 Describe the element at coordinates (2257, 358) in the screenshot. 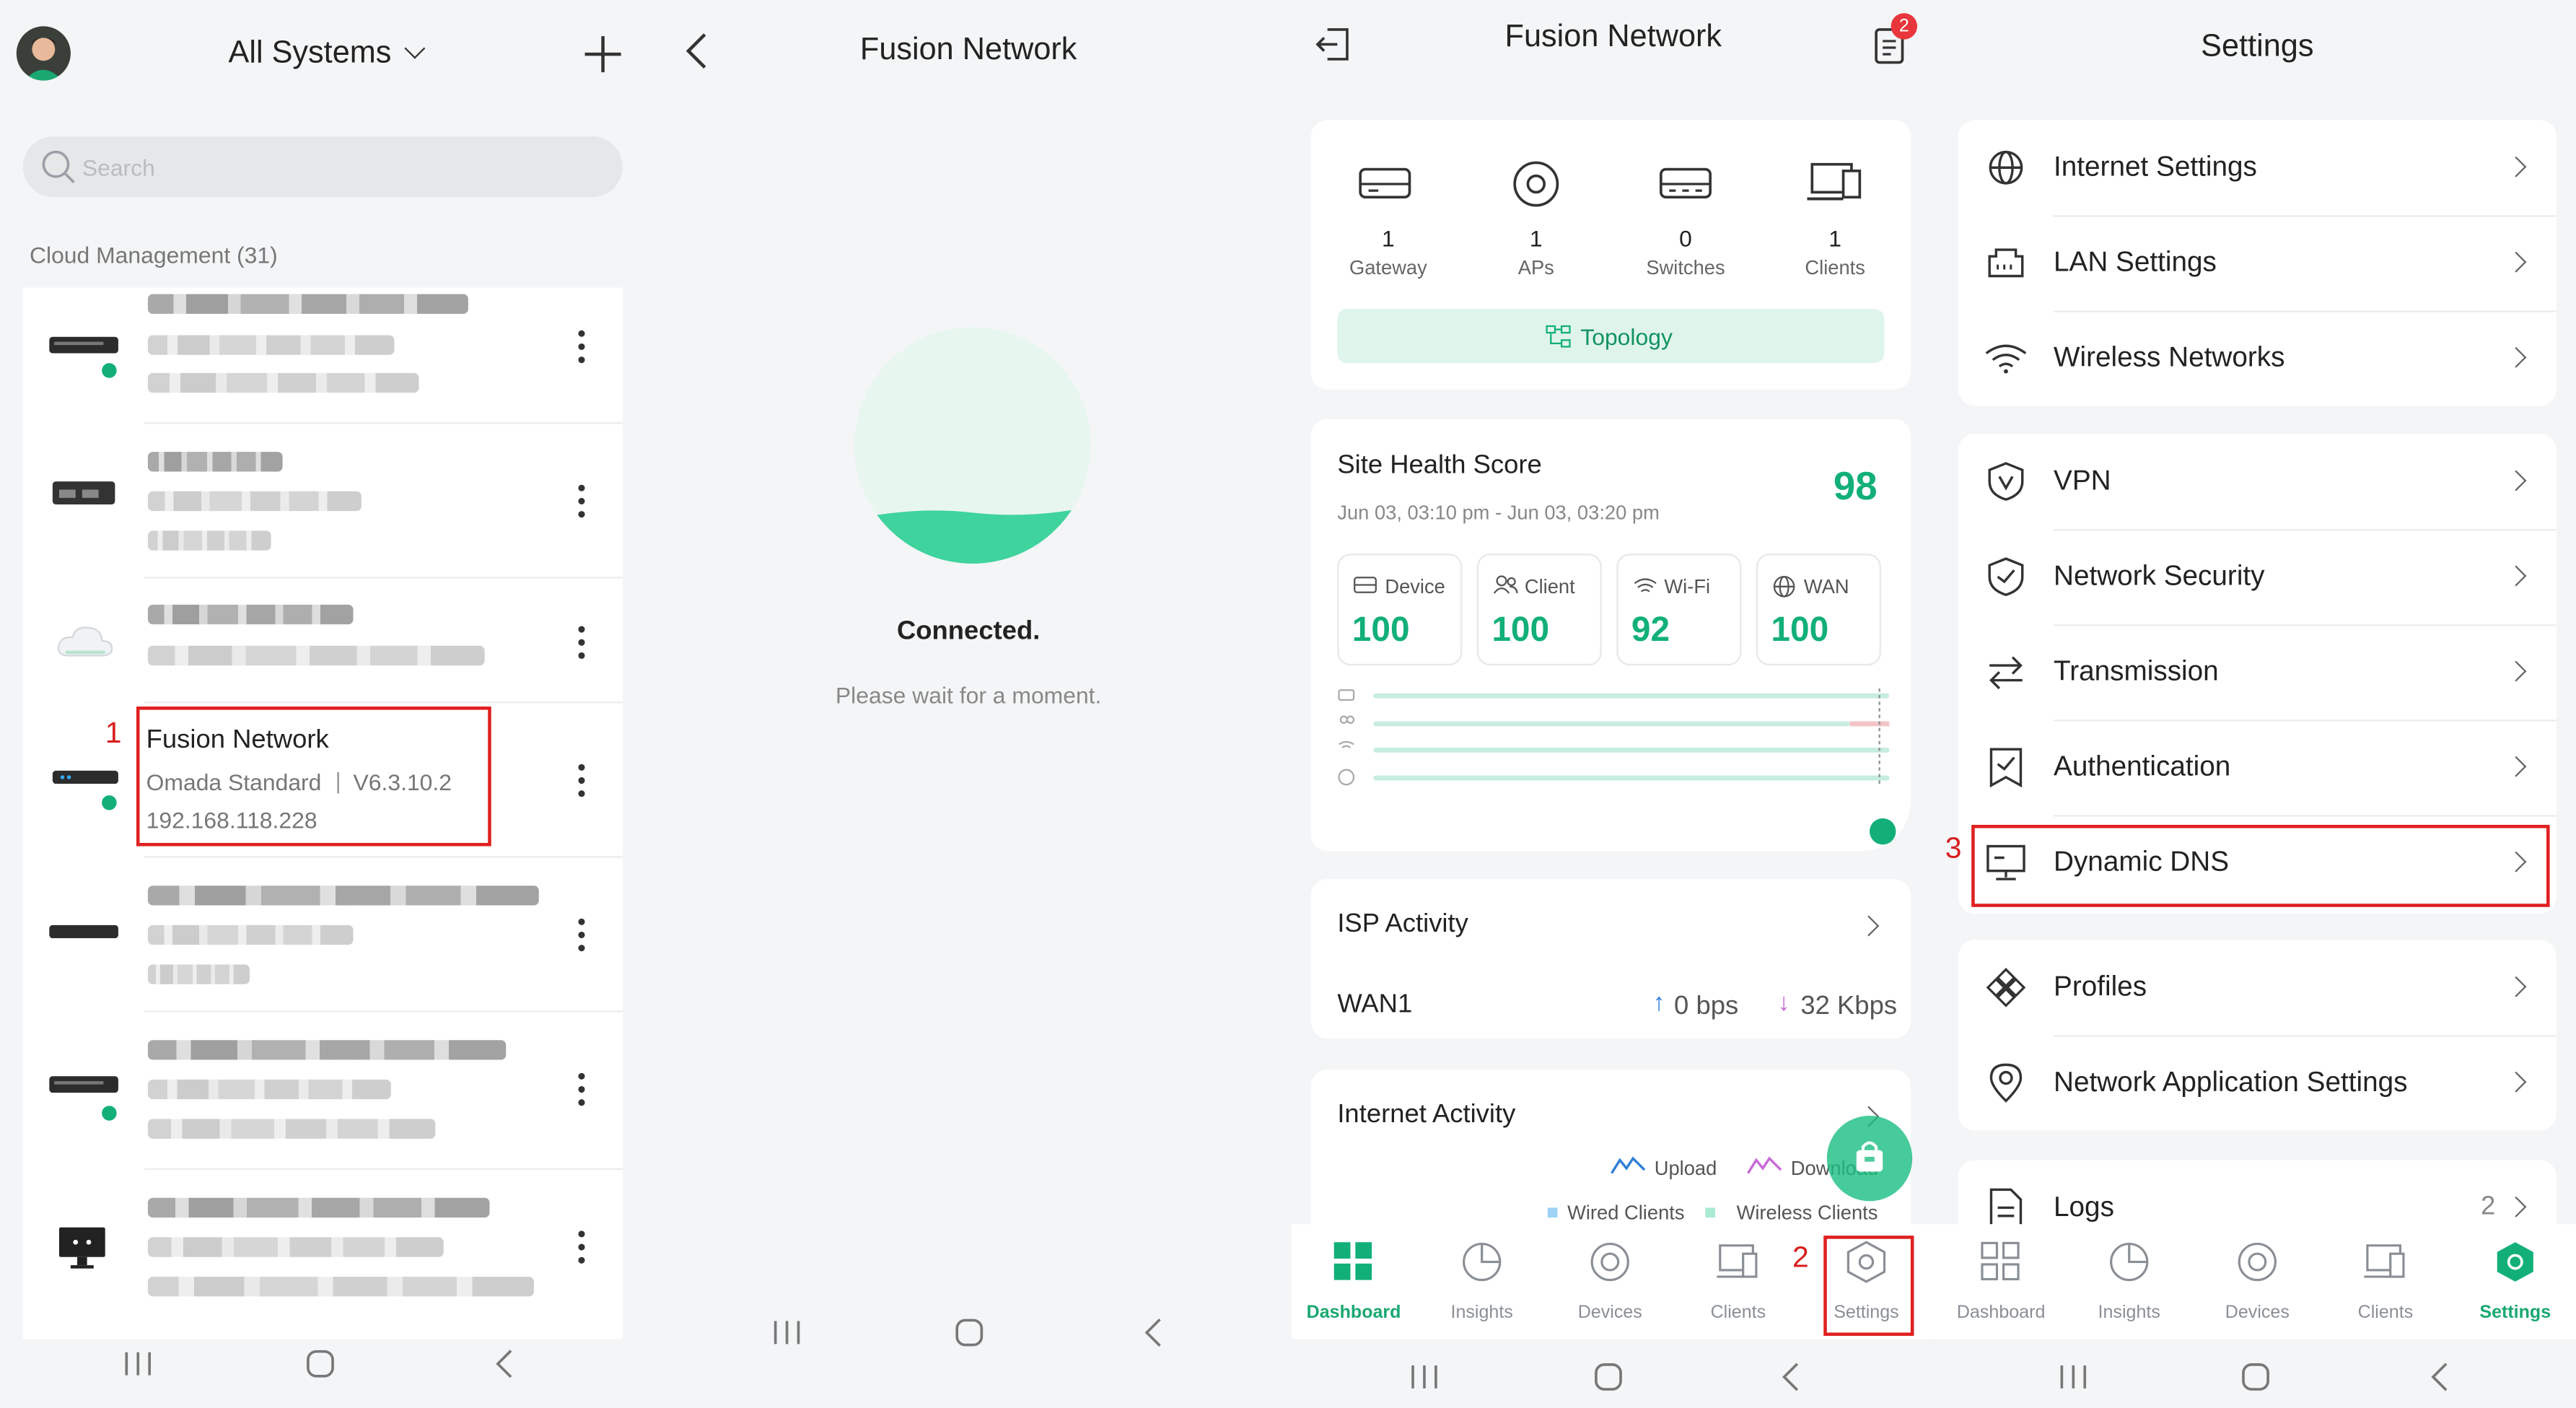

I see `wireless-networks-row: Wireless Networks` at that location.